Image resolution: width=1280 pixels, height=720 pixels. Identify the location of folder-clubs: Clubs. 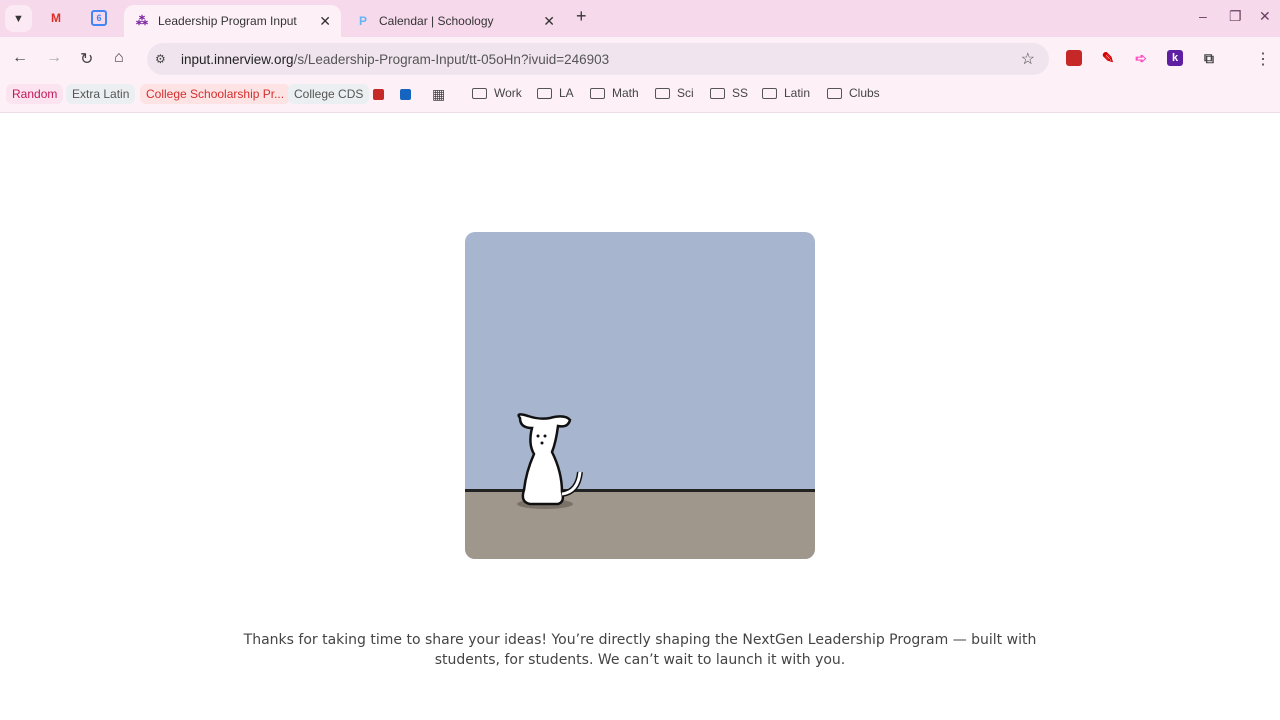
(853, 93).